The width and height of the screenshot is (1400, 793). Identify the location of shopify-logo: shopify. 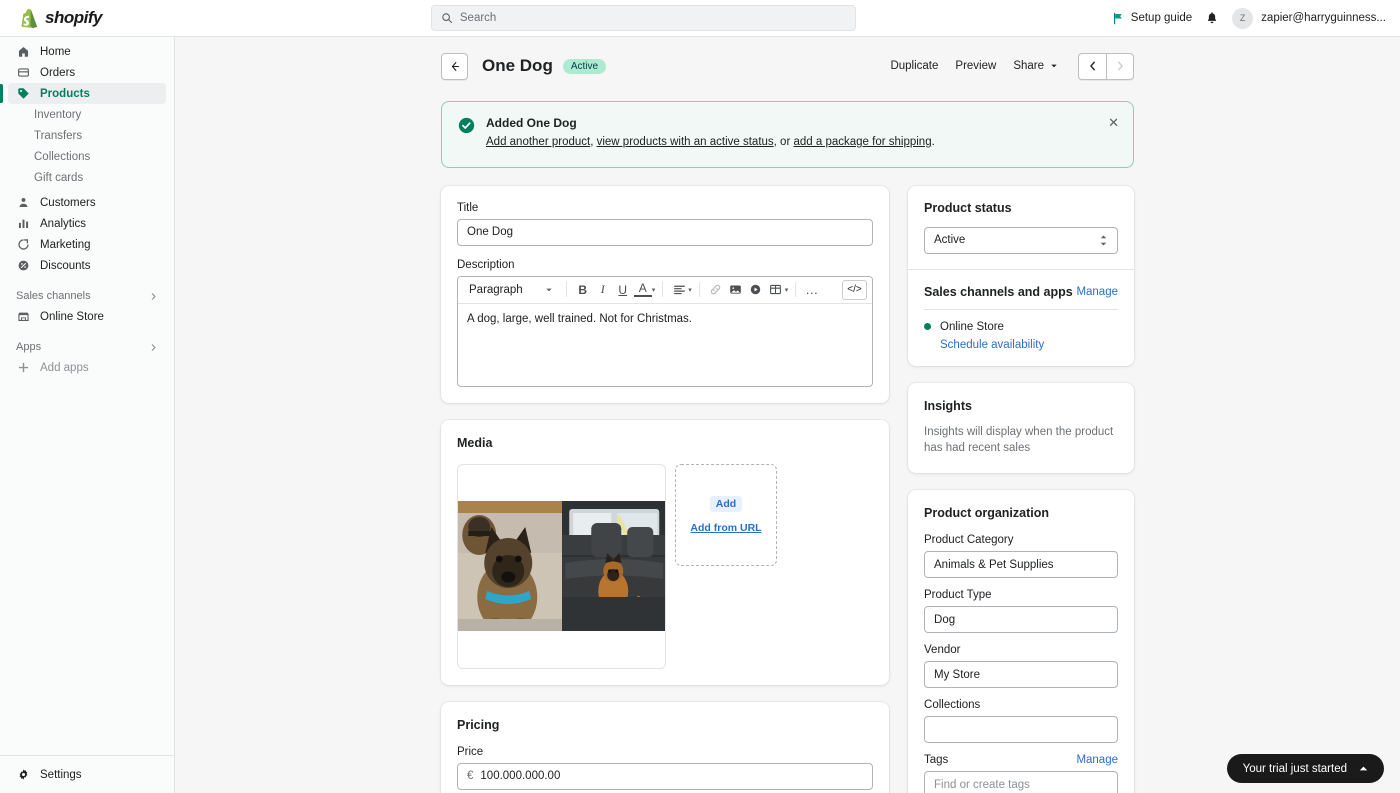
(87, 18).